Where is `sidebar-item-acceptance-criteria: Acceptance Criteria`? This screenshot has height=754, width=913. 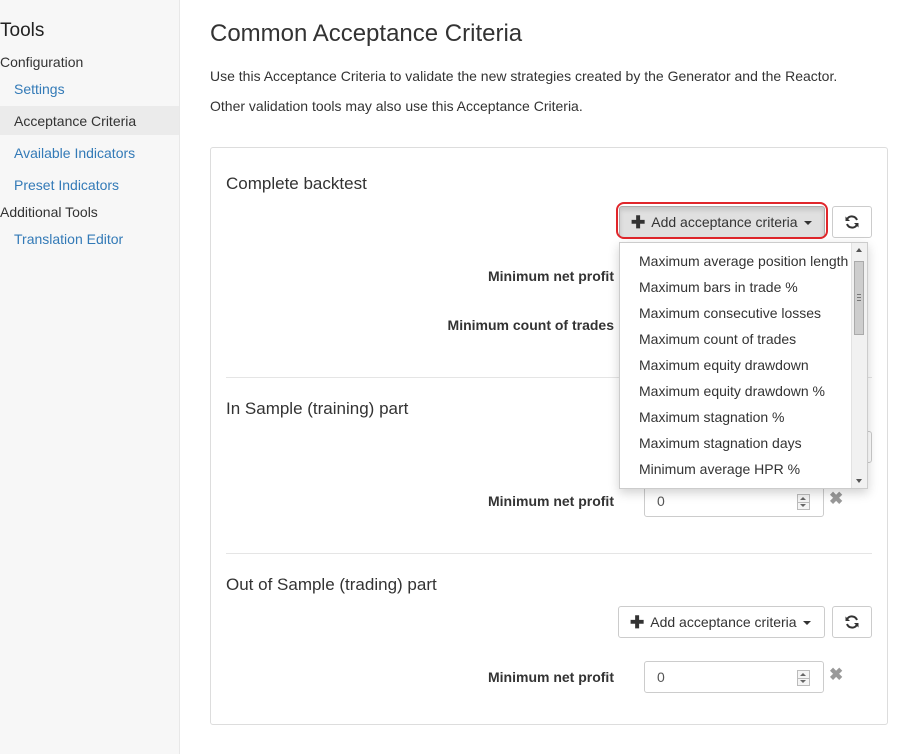
sidebar-item-acceptance-criteria: Acceptance Criteria is located at coordinates (89, 120).